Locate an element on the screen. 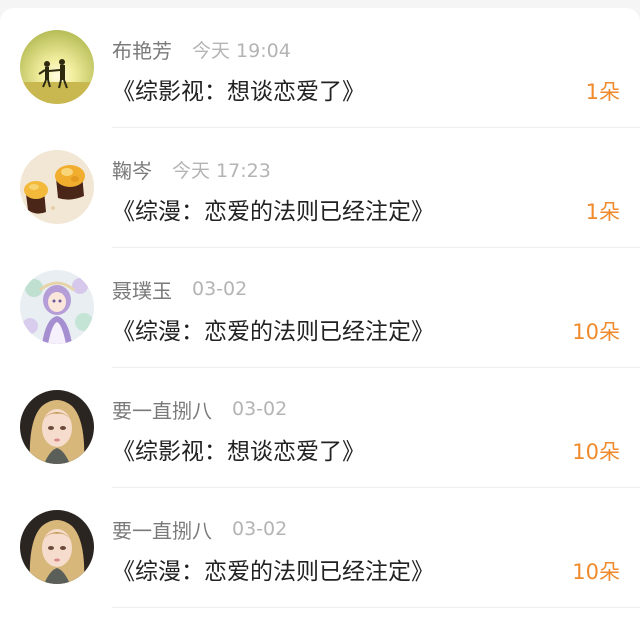  user-meta: 布艳芳 今天 19:04 is located at coordinates (201, 49).